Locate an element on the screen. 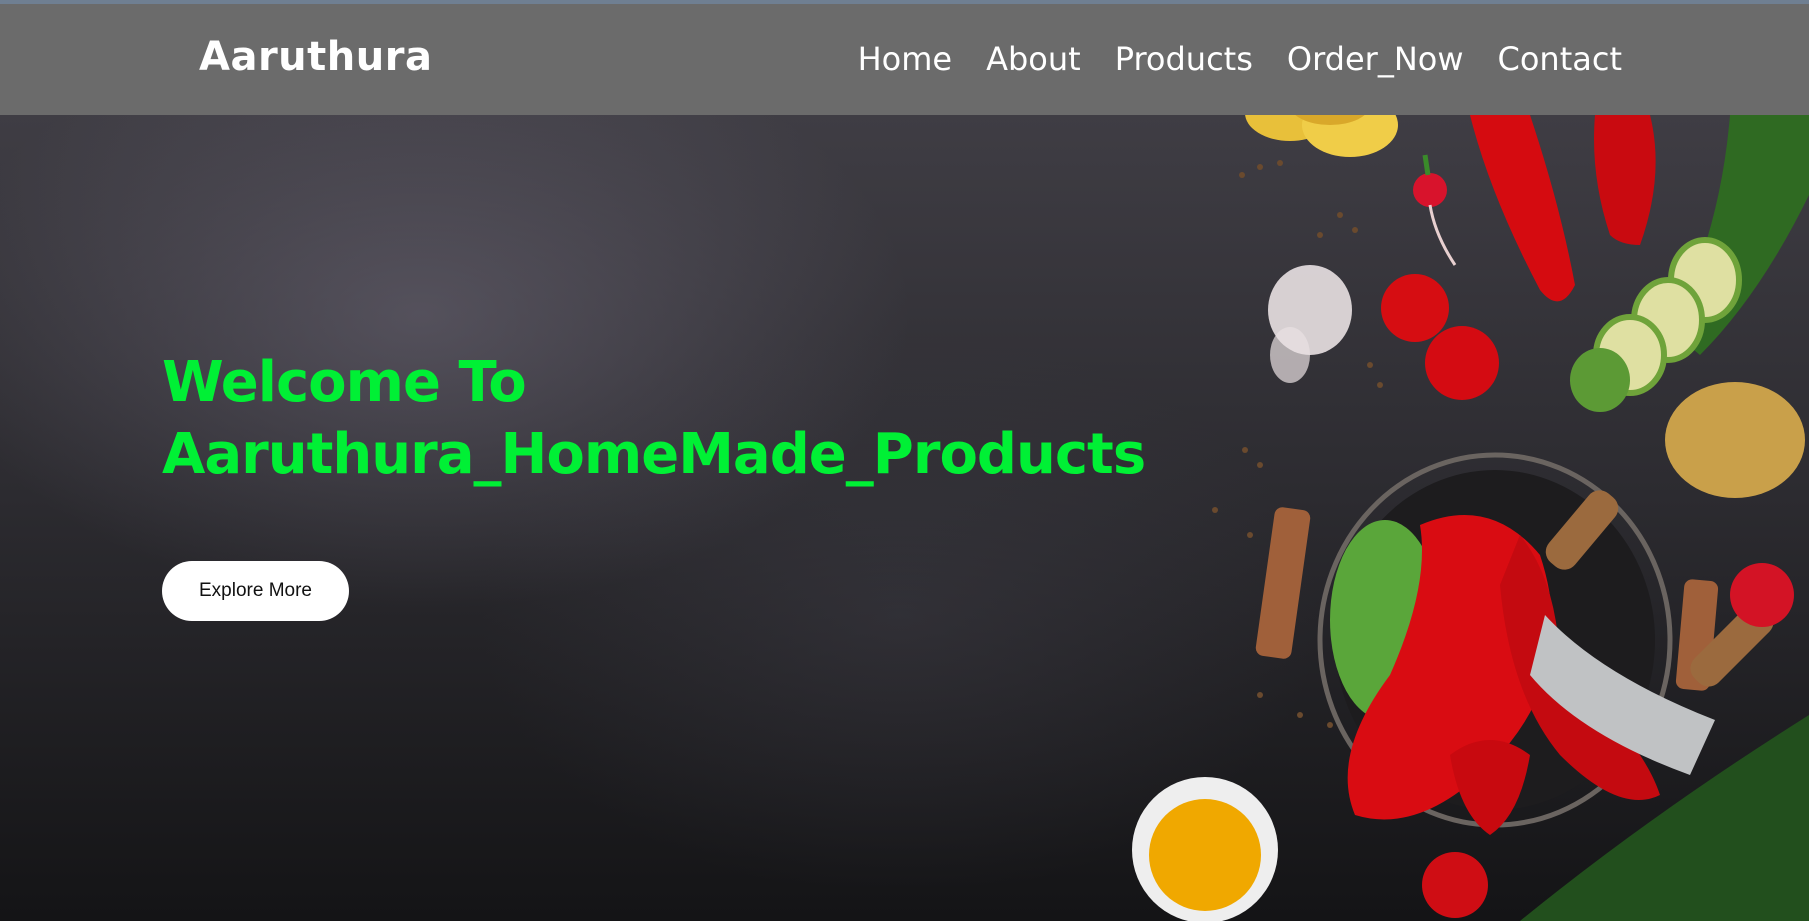 This screenshot has width=1809, height=921. hero-headline: Welcome To Aaruthura_HomeMade_Products is located at coordinates (654, 419).